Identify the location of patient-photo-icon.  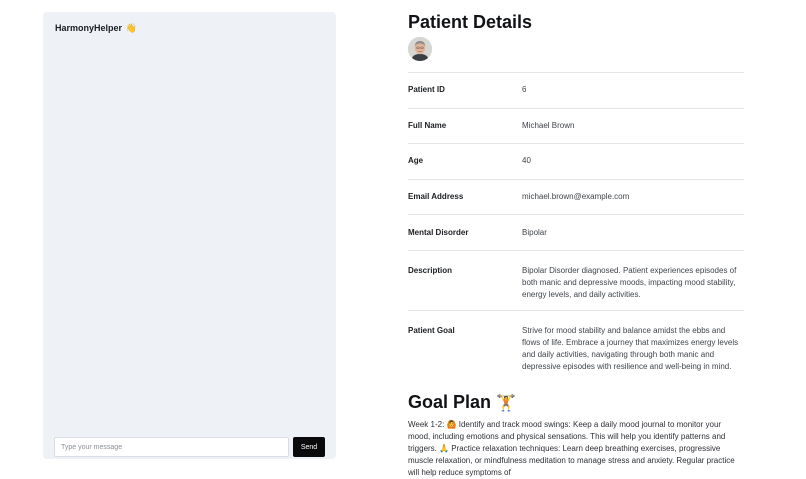
(420, 49).